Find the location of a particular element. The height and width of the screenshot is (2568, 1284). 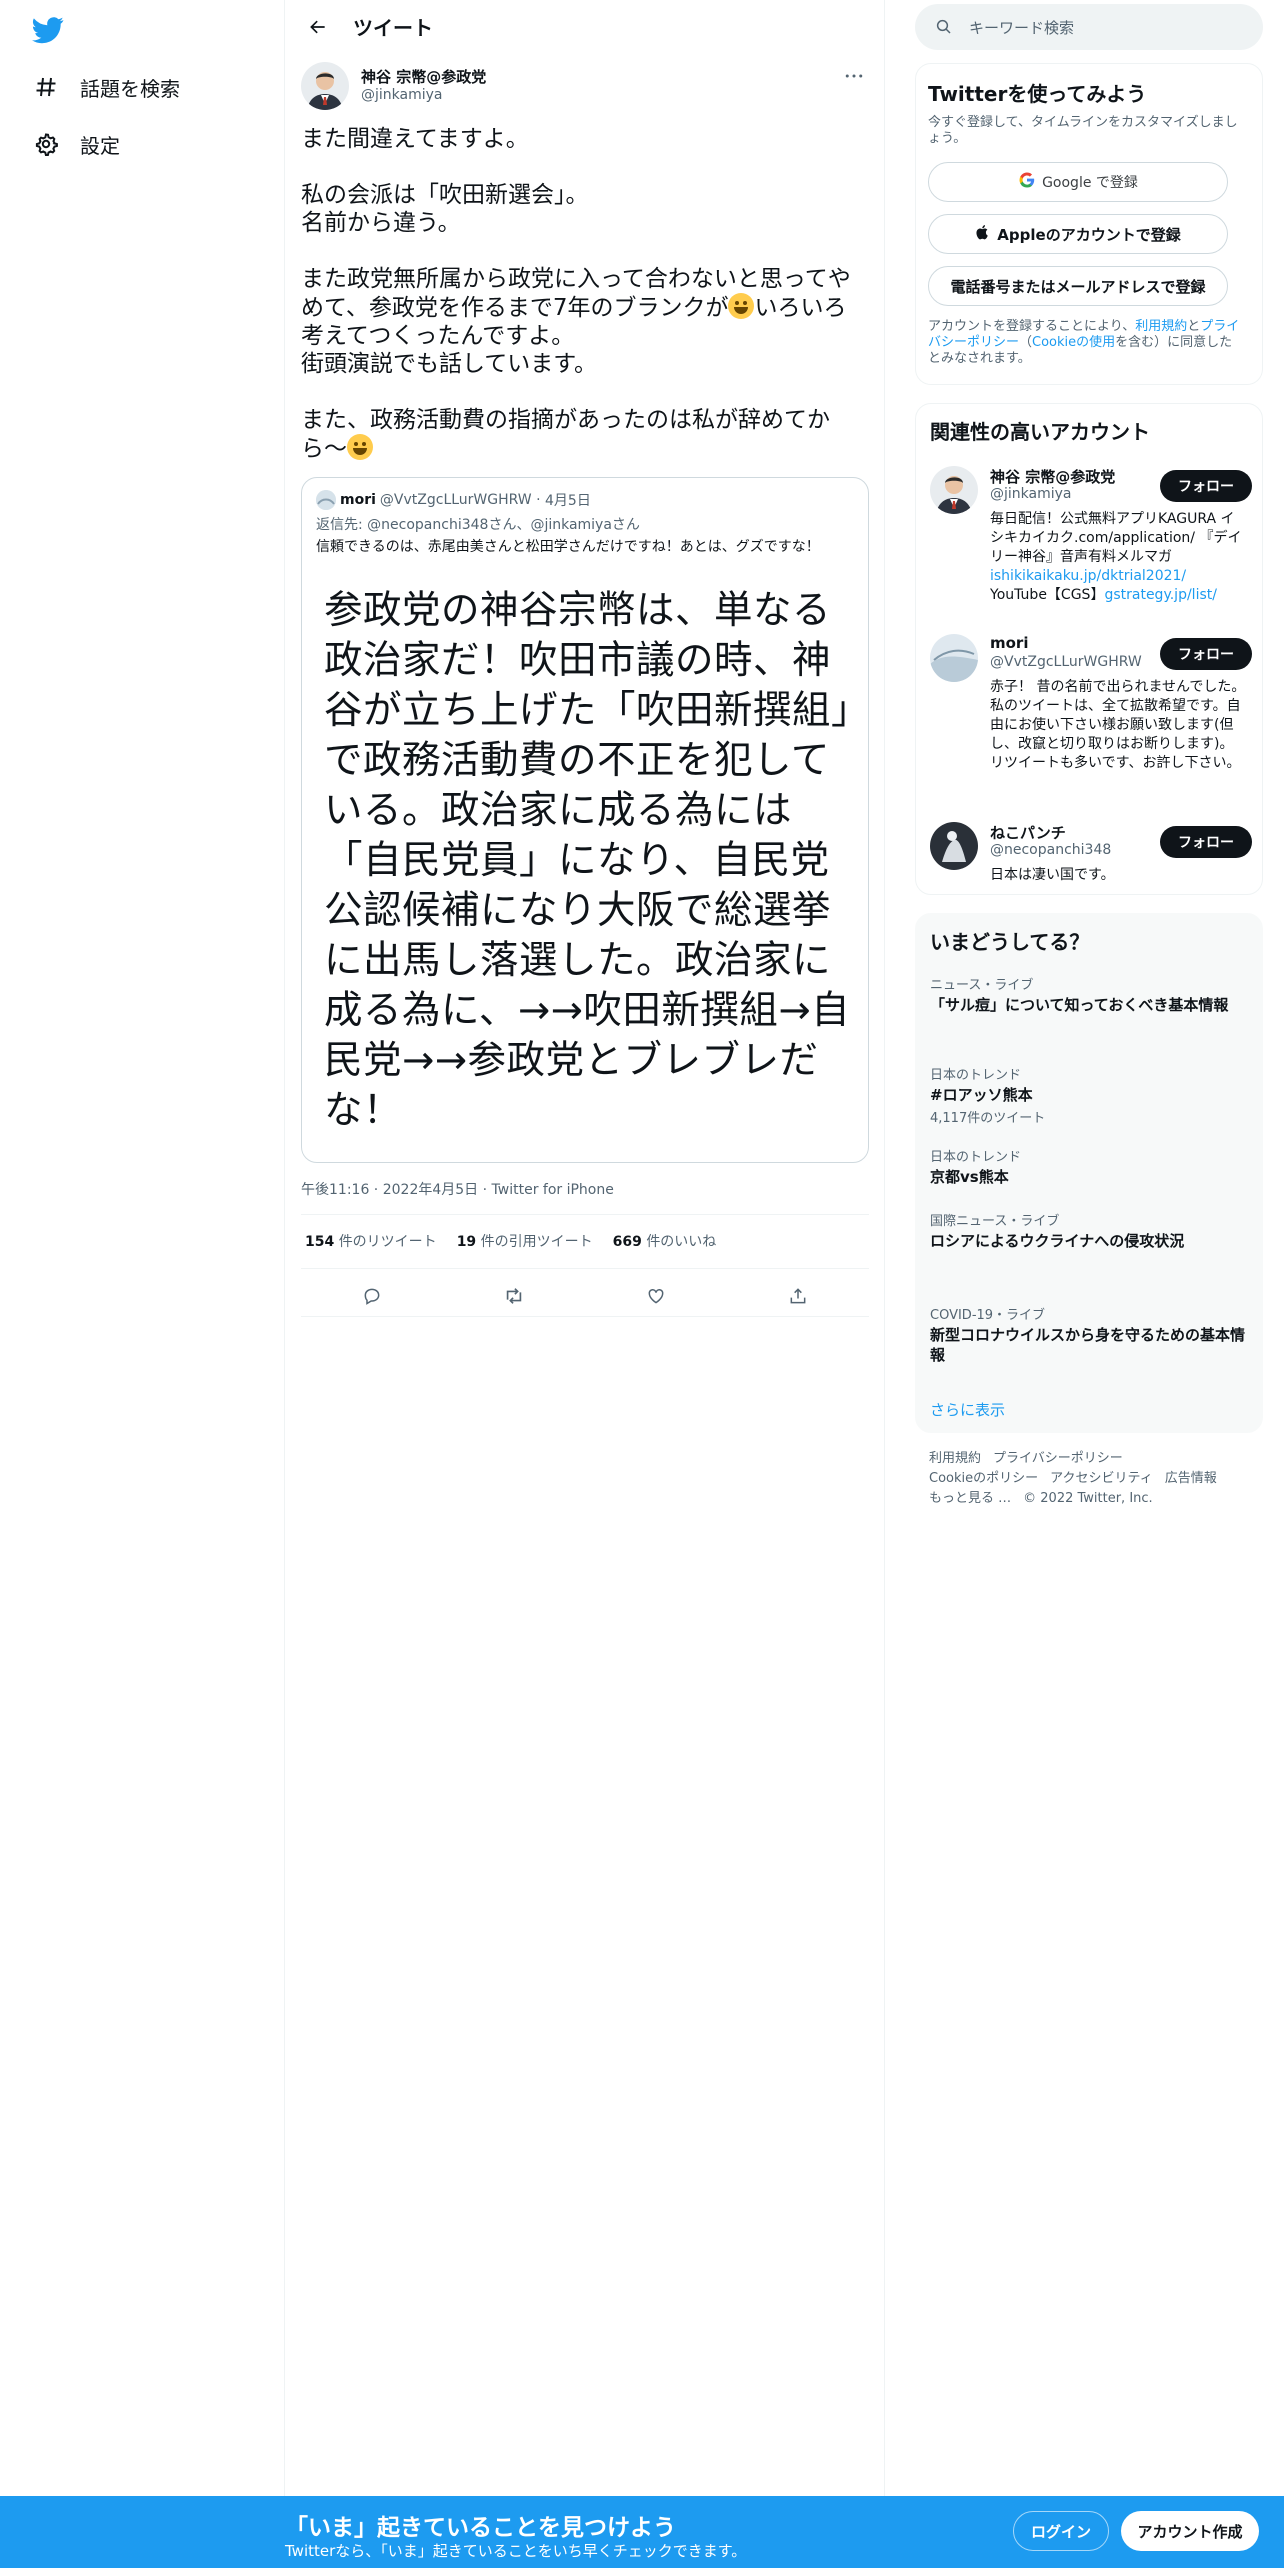

tweet-paragraph: また、政務活動費の指摘があったのは私が辞めてから〜 is located at coordinates (585, 434).